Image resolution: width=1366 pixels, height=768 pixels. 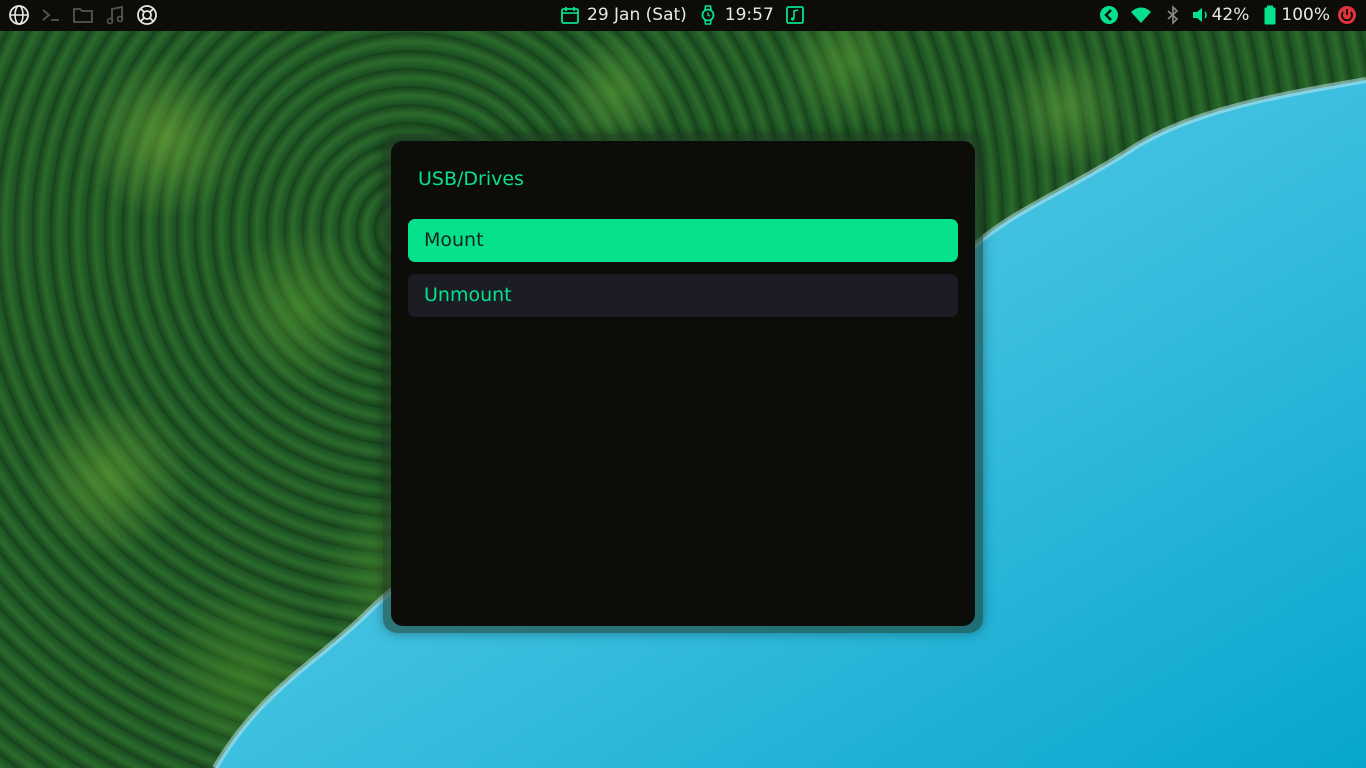 What do you see at coordinates (1109, 15) in the screenshot?
I see `back-arrow-icon` at bounding box center [1109, 15].